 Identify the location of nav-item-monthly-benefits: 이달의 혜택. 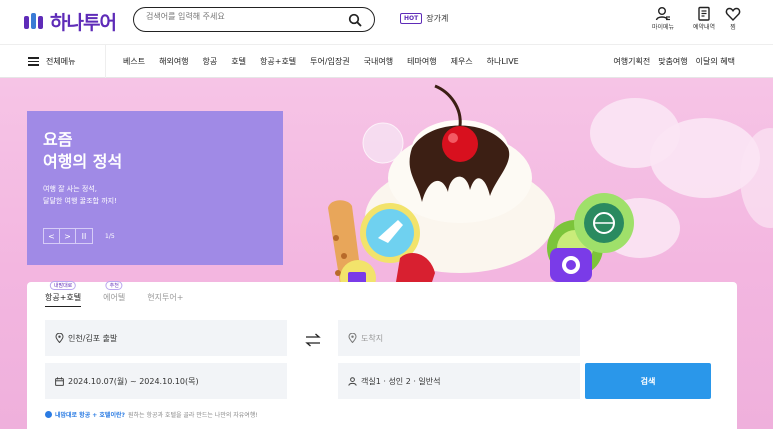
(715, 61).